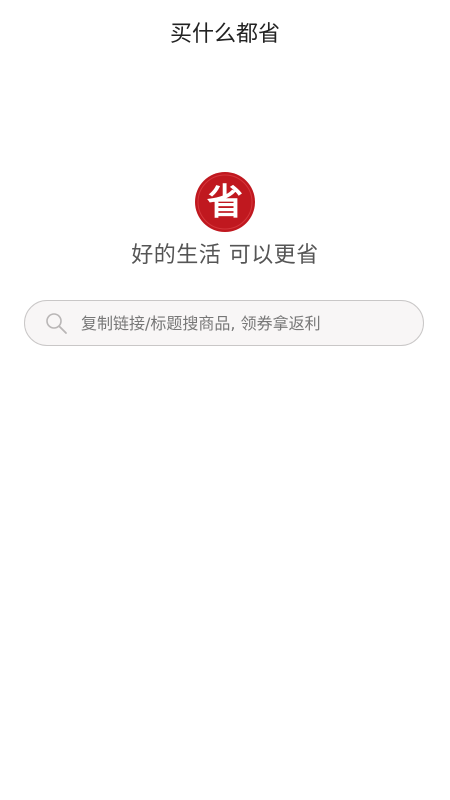 The width and height of the screenshot is (450, 800). I want to click on logo-char: 省, so click(225, 202).